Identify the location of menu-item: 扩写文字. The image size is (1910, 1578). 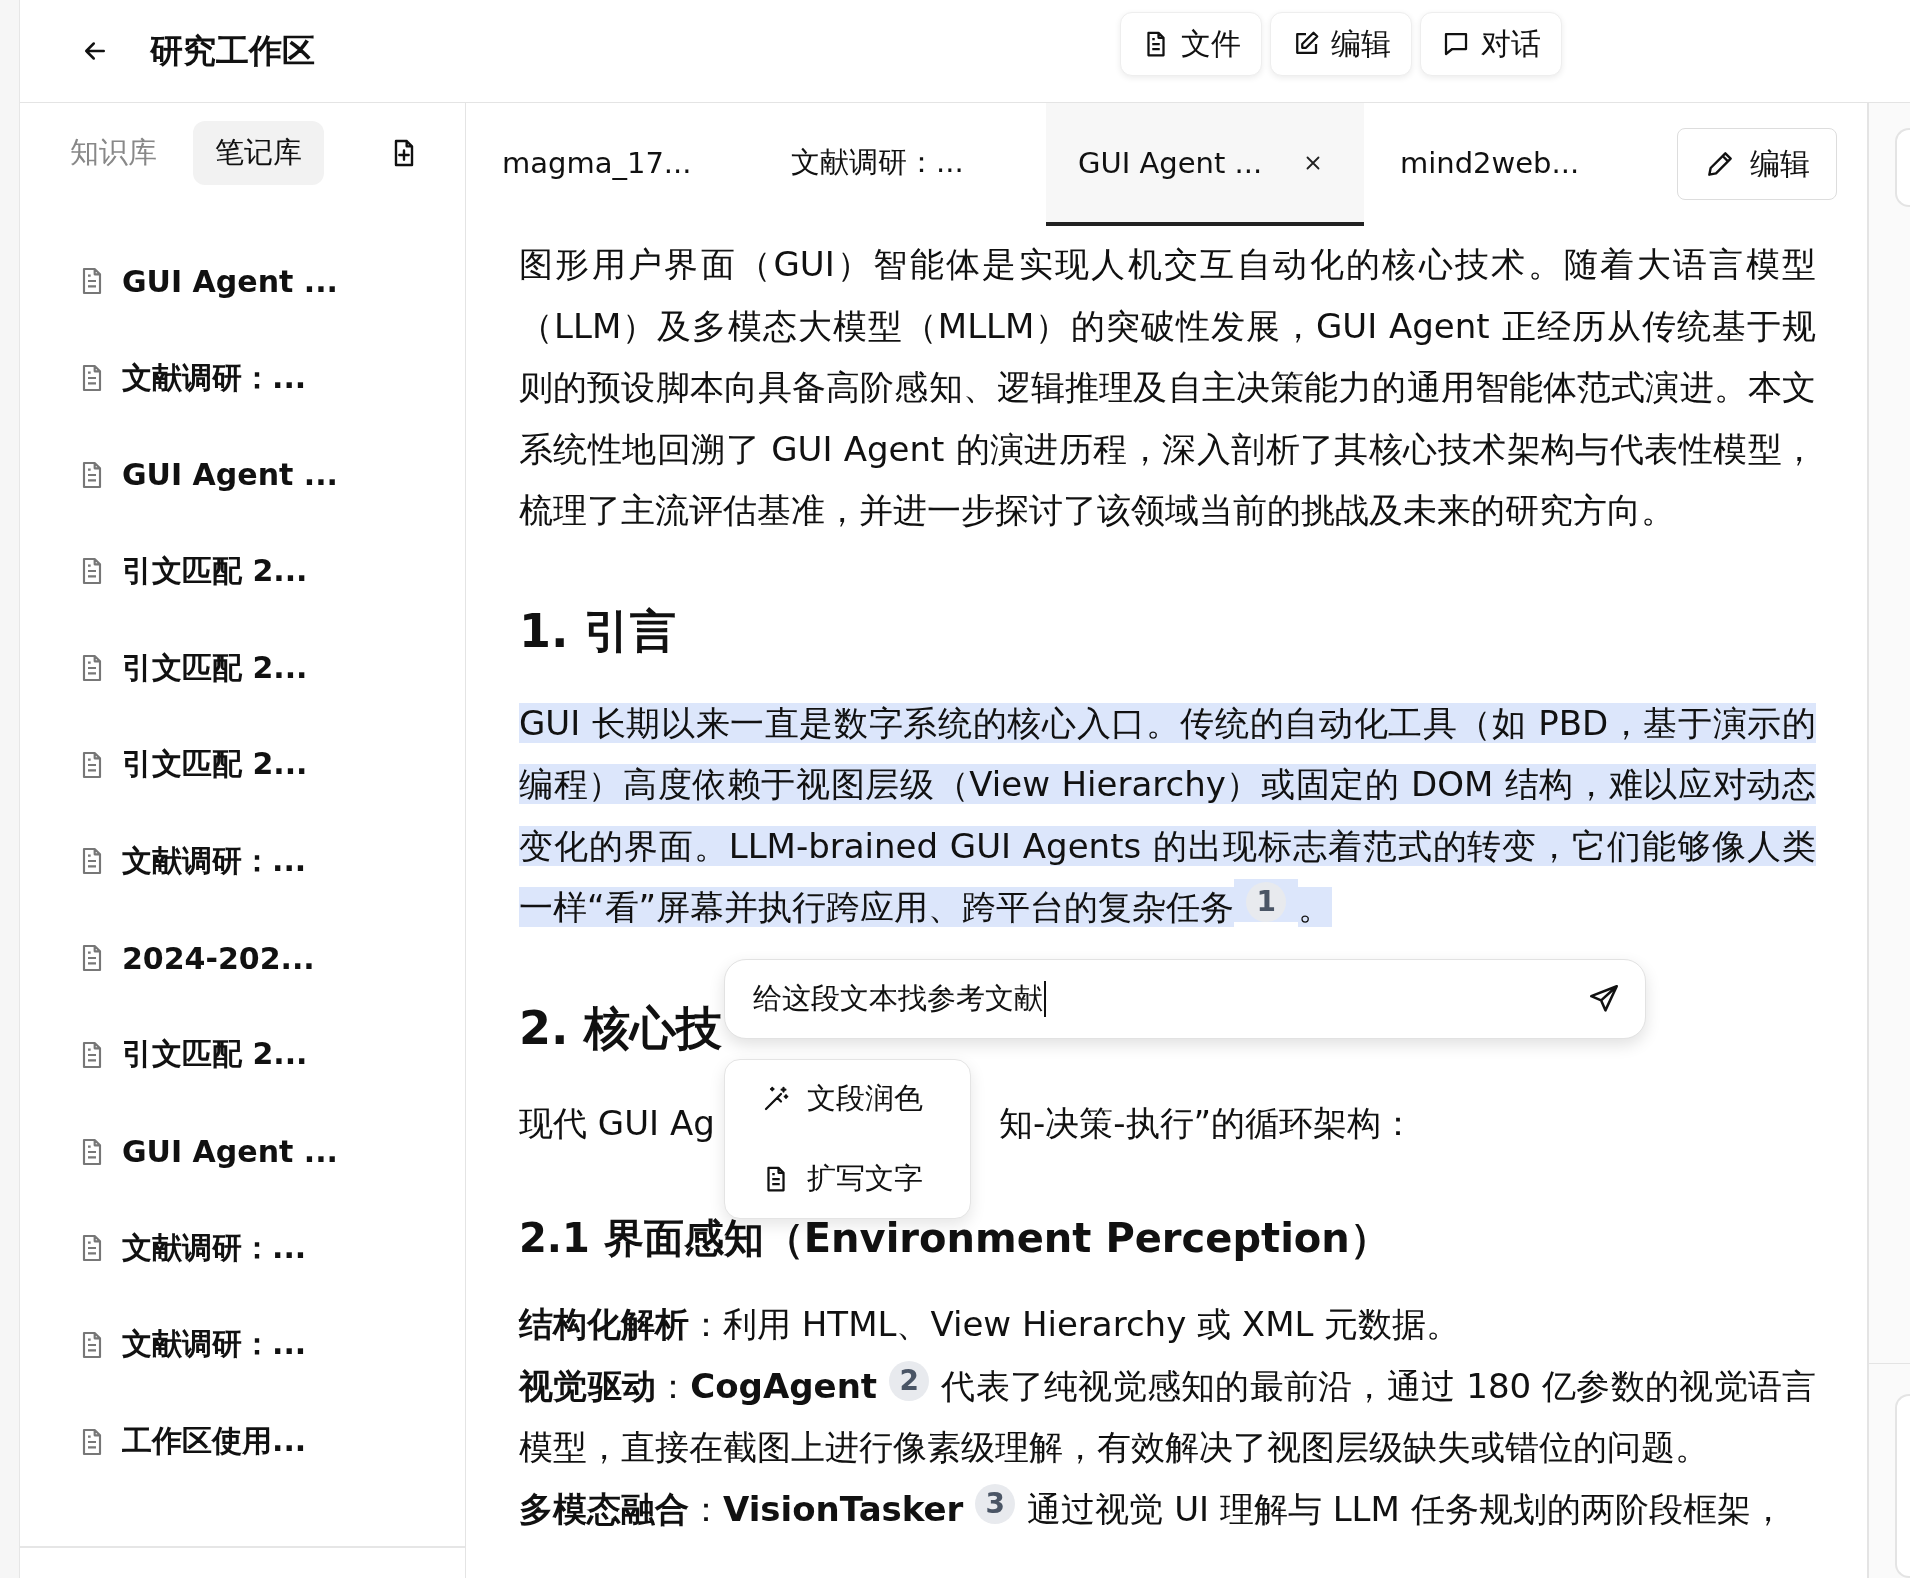
(847, 1178).